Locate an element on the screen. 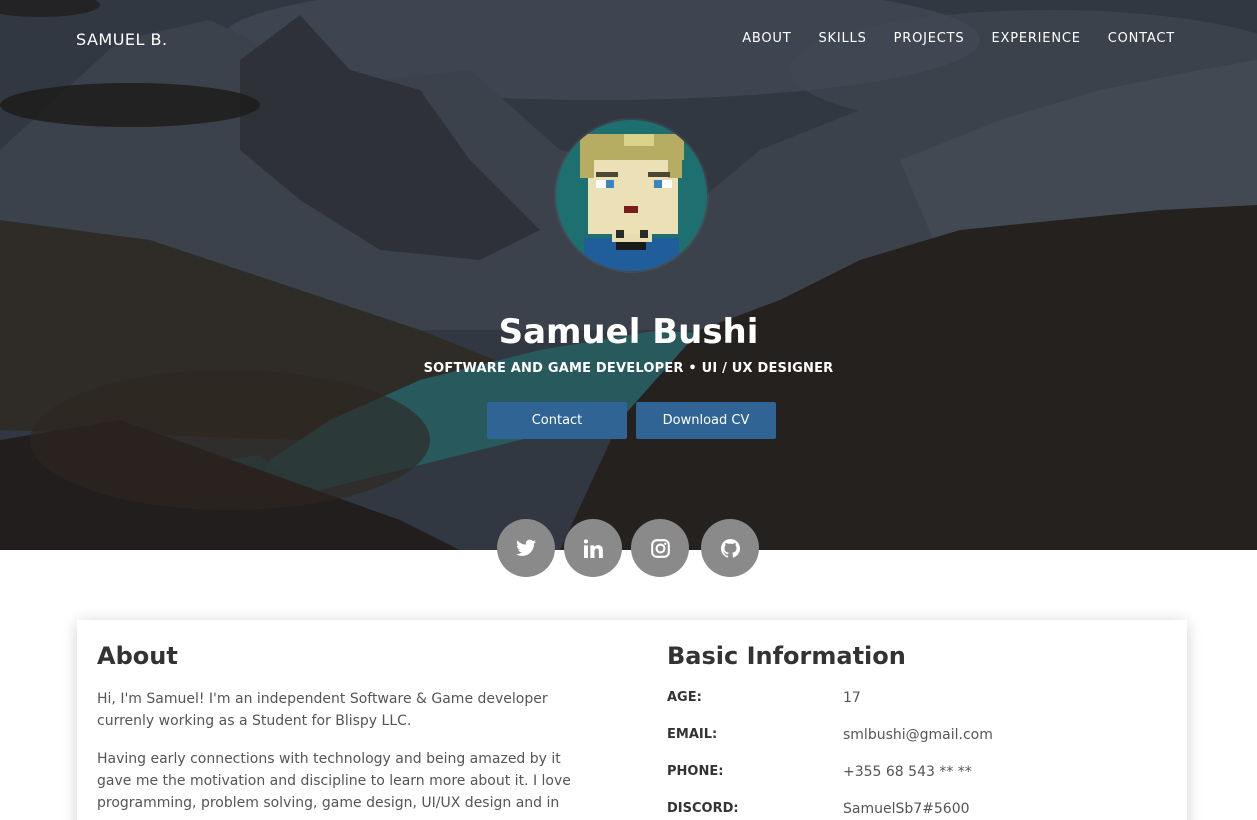  info-label: EMAIL: is located at coordinates (692, 734).